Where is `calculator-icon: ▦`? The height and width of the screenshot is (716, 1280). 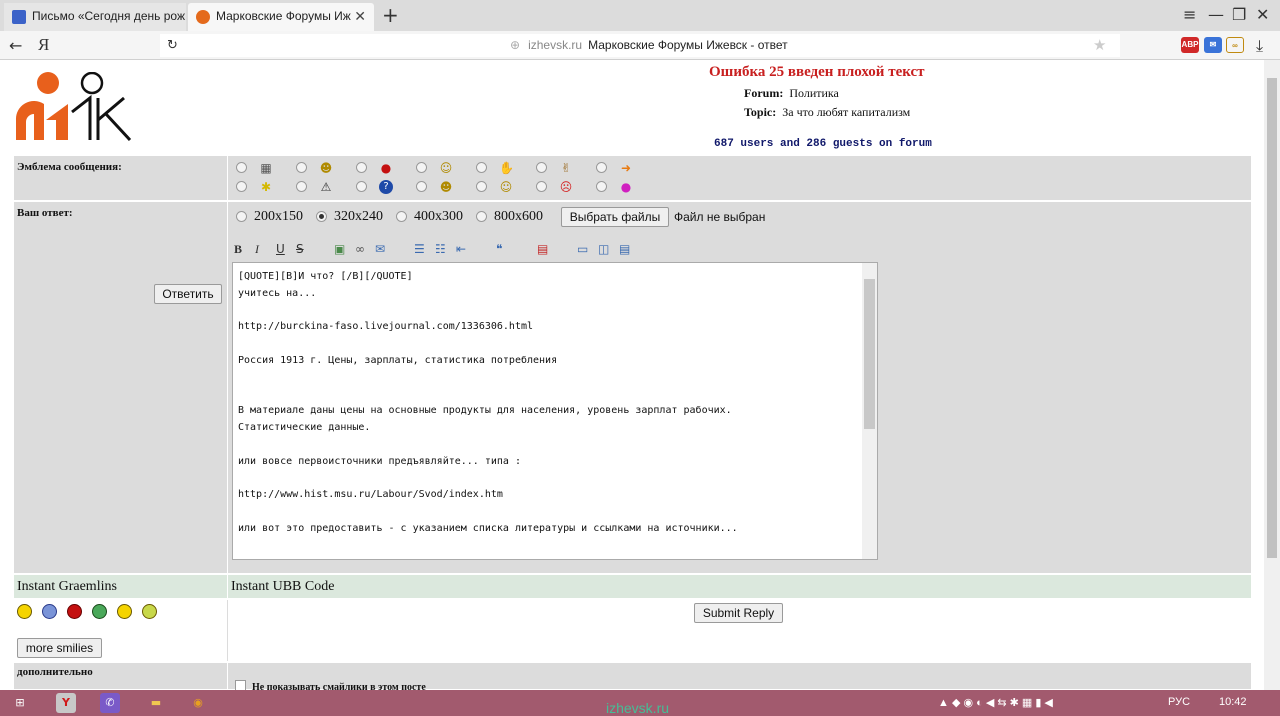 calculator-icon: ▦ is located at coordinates (266, 168).